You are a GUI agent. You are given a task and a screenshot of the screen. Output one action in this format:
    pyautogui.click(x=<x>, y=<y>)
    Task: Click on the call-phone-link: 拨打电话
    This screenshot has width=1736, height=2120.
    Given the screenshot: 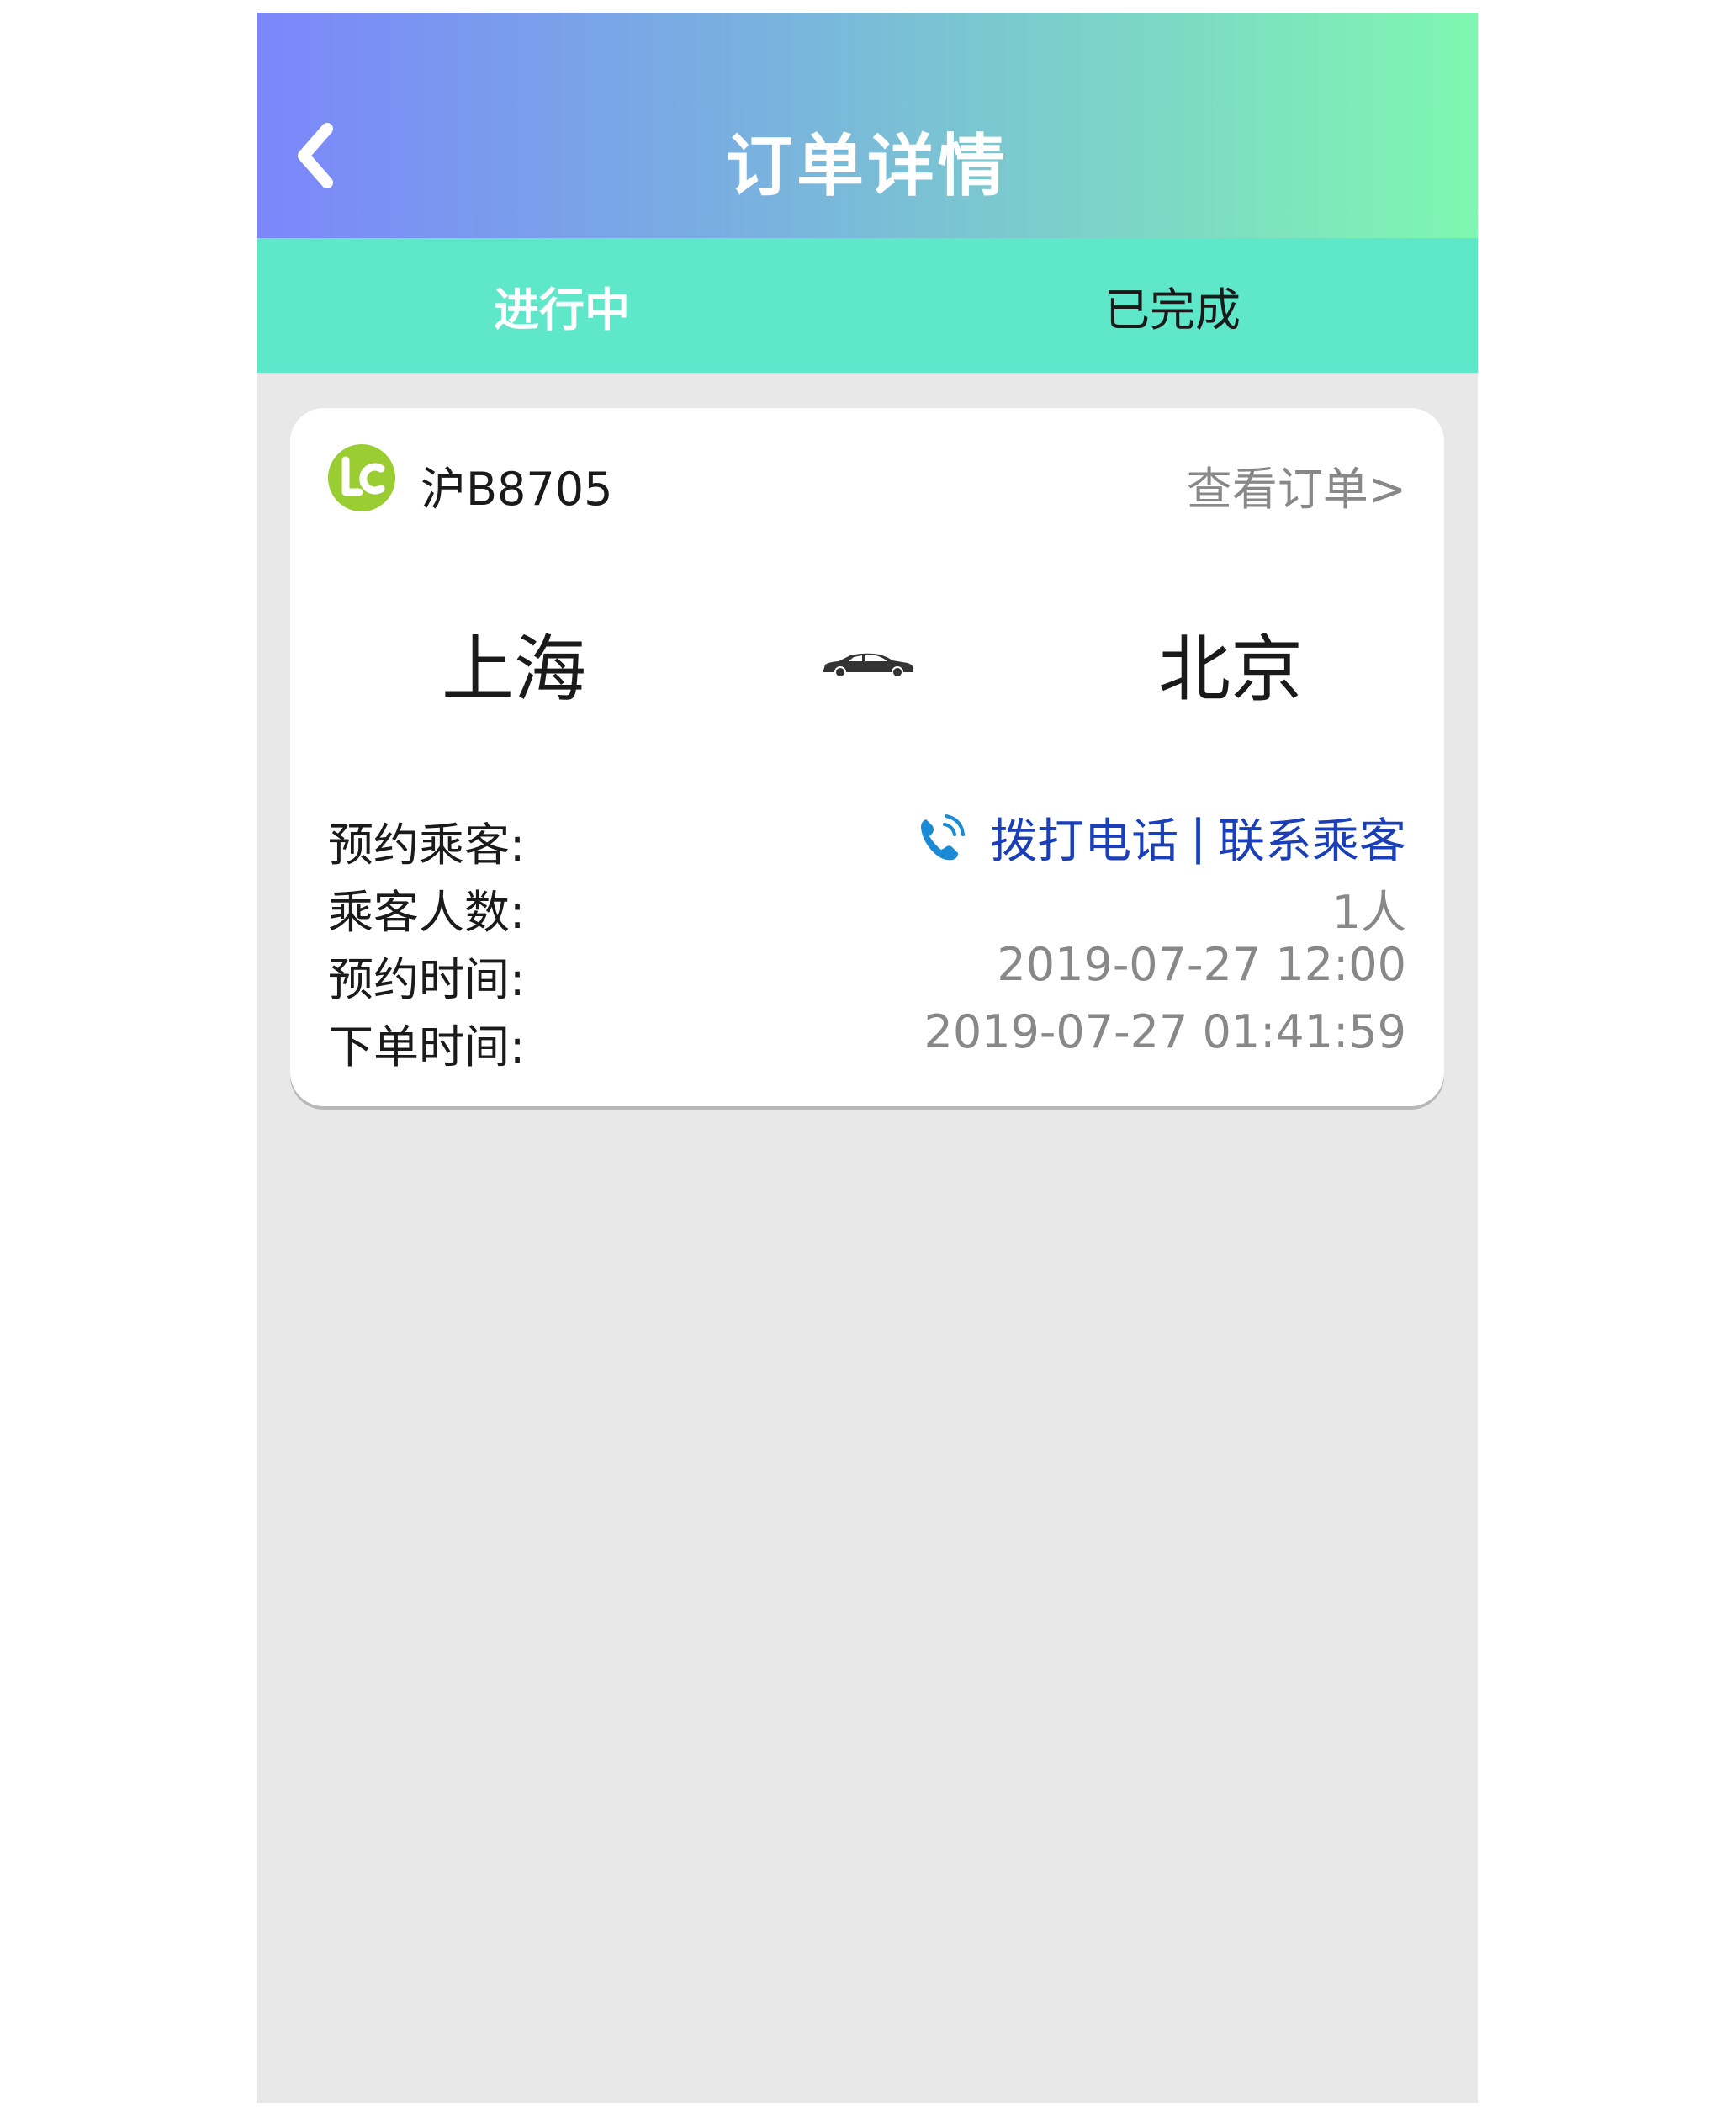 What is the action you would take?
    pyautogui.click(x=1084, y=837)
    